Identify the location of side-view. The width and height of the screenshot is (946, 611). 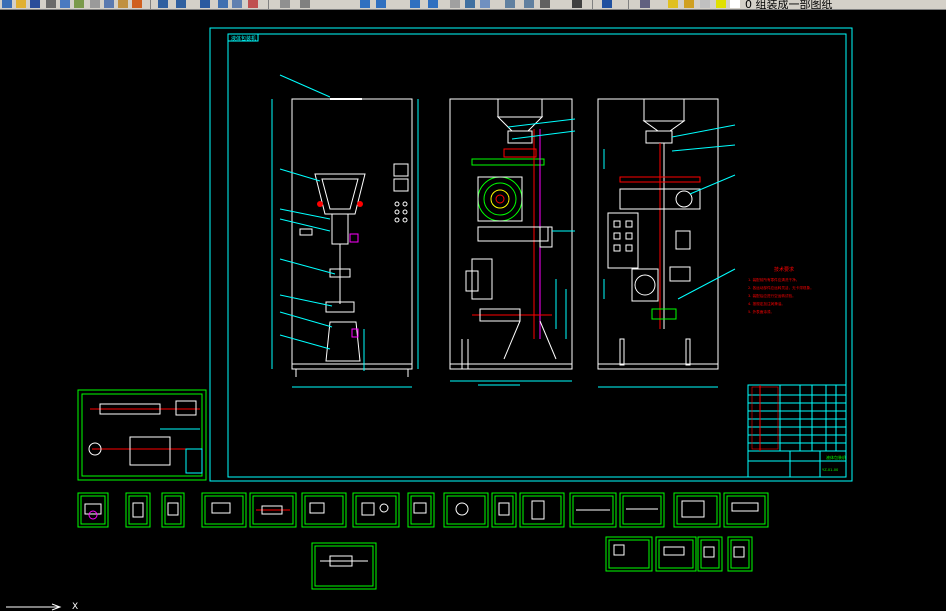
(512, 242).